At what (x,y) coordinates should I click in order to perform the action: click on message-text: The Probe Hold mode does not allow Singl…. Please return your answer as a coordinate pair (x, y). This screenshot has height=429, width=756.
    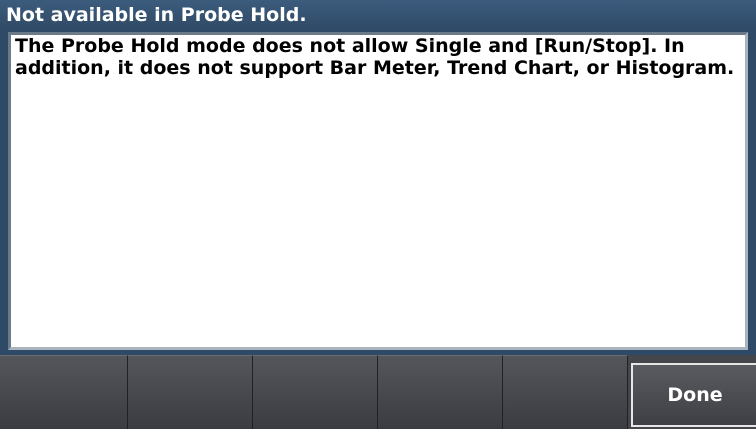
    Looking at the image, I should click on (375, 57).